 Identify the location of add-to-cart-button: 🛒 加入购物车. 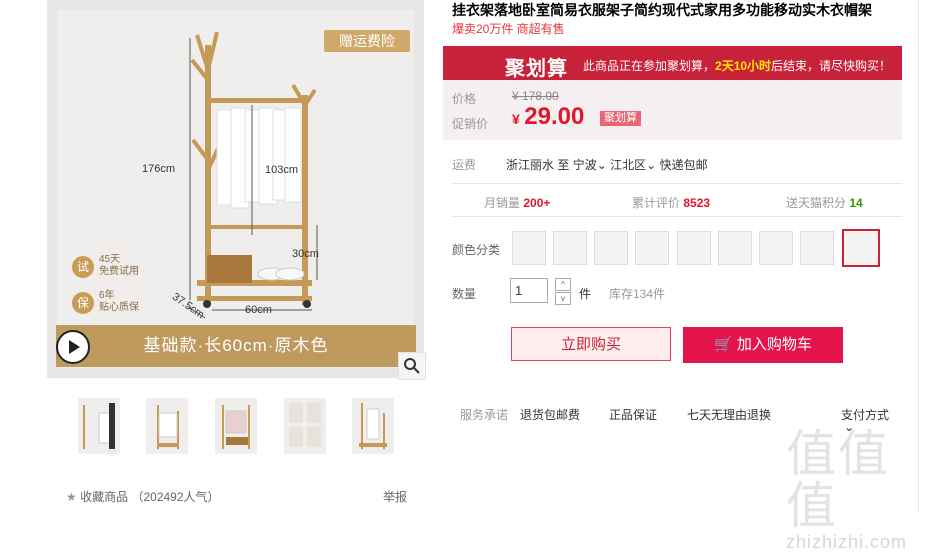
(763, 345).